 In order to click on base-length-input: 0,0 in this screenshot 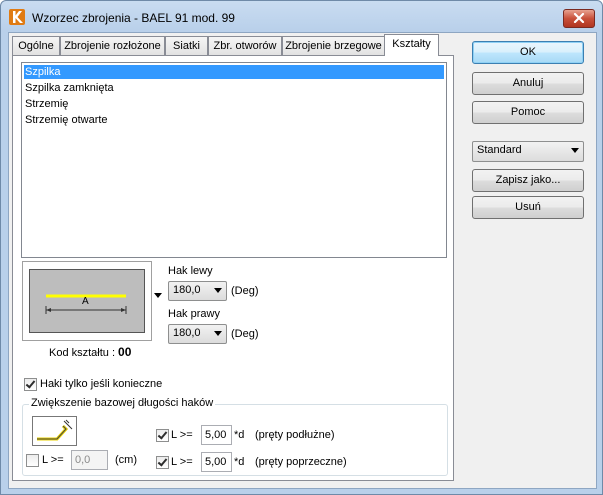, I will do `click(89, 460)`.